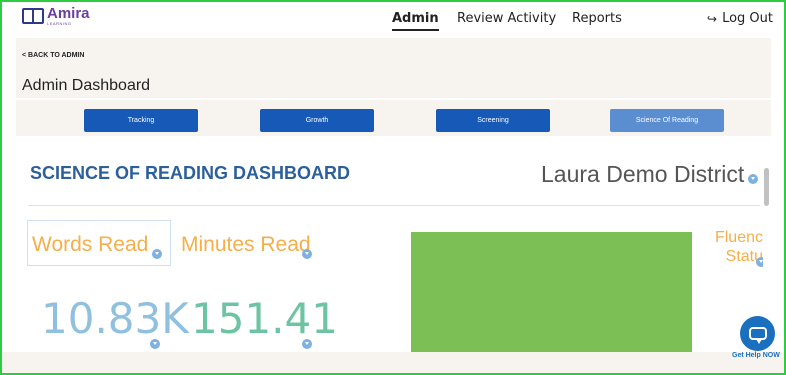 The image size is (786, 375). I want to click on minutes-read-value-info-icon, so click(307, 344).